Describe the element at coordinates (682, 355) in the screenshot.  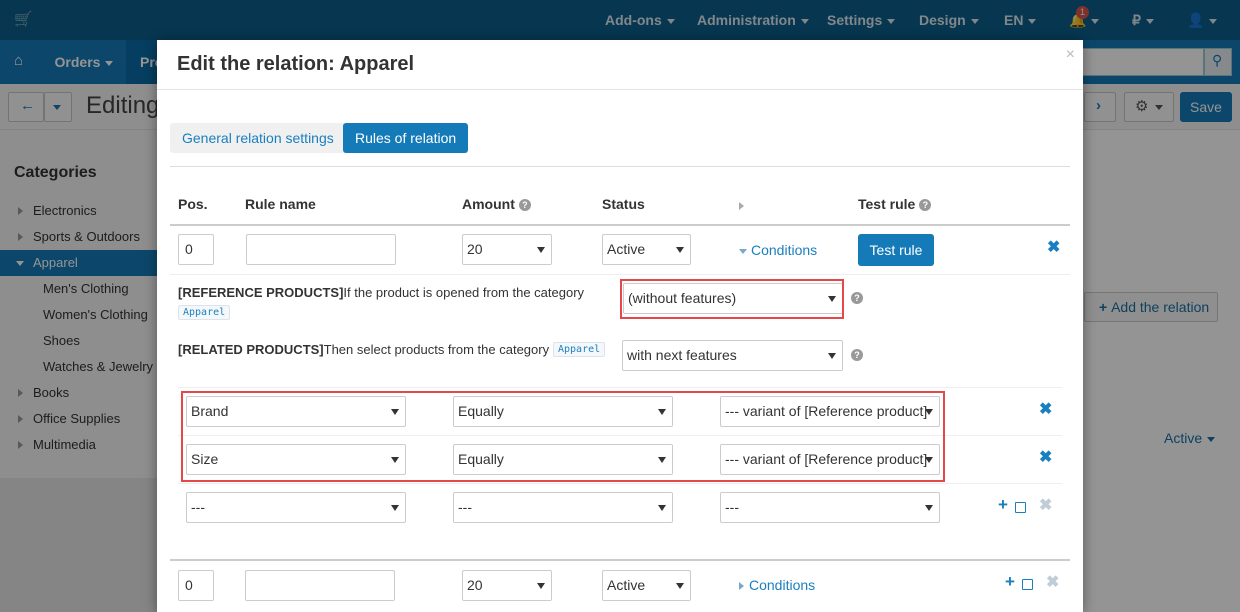
I see `related-select-value: with next features` at that location.